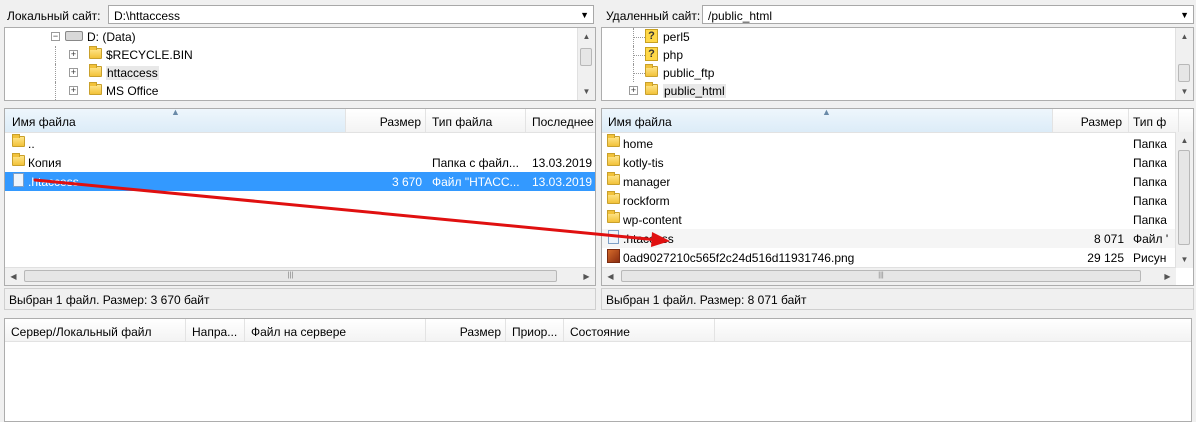  I want to click on list-item-home: home Папка, so click(897, 143).